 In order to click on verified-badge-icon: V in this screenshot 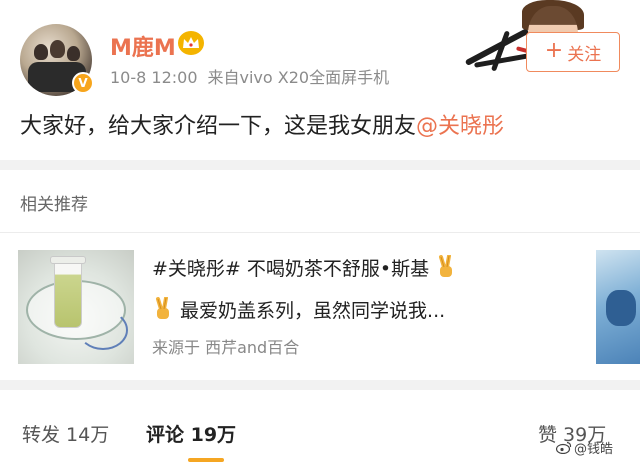, I will do `click(83, 83)`.